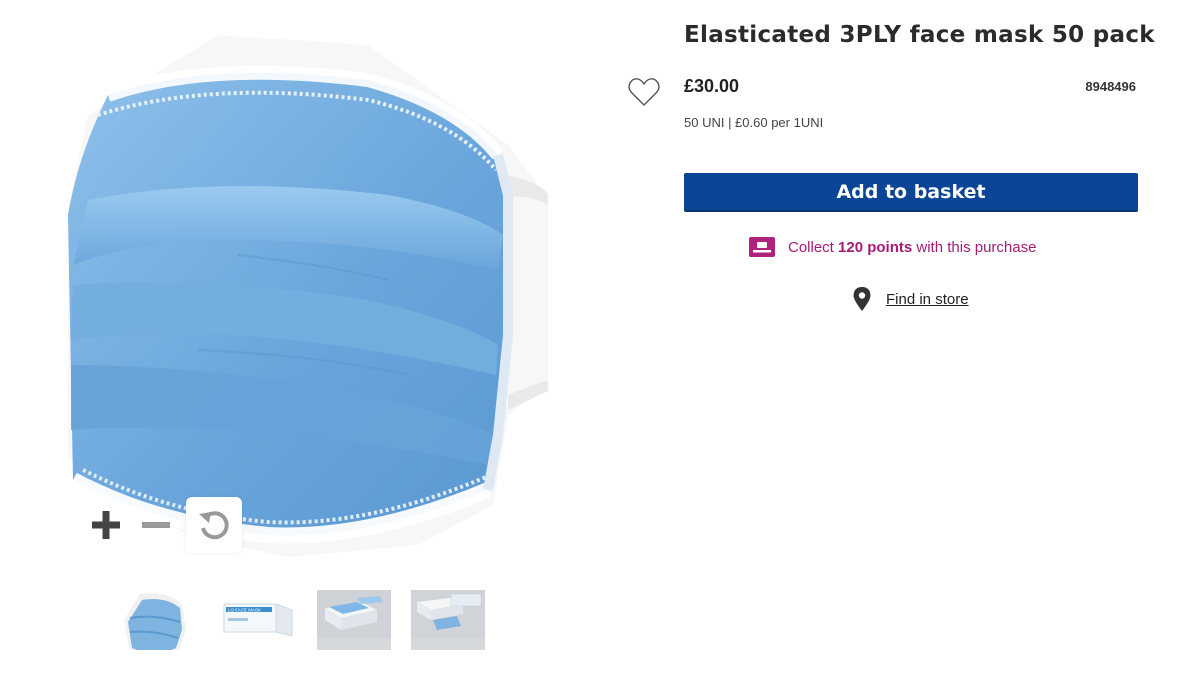 The width and height of the screenshot is (1200, 675). Describe the element at coordinates (310, 625) in the screenshot. I see `thumbnail-strip: LQ FACE MASK` at that location.